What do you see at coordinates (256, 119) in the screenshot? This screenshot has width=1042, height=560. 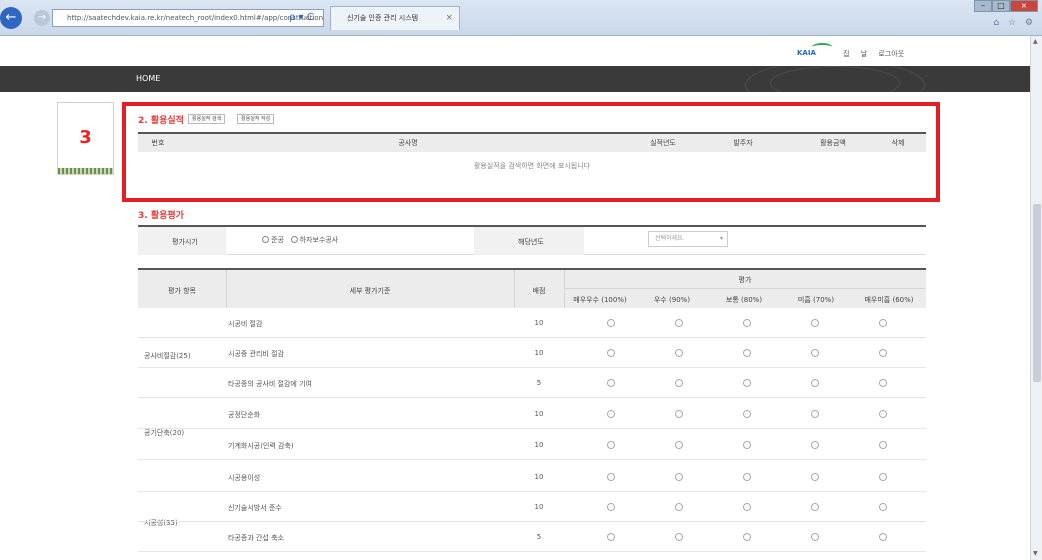 I see `write-performance-button: 활용실적 작성` at bounding box center [256, 119].